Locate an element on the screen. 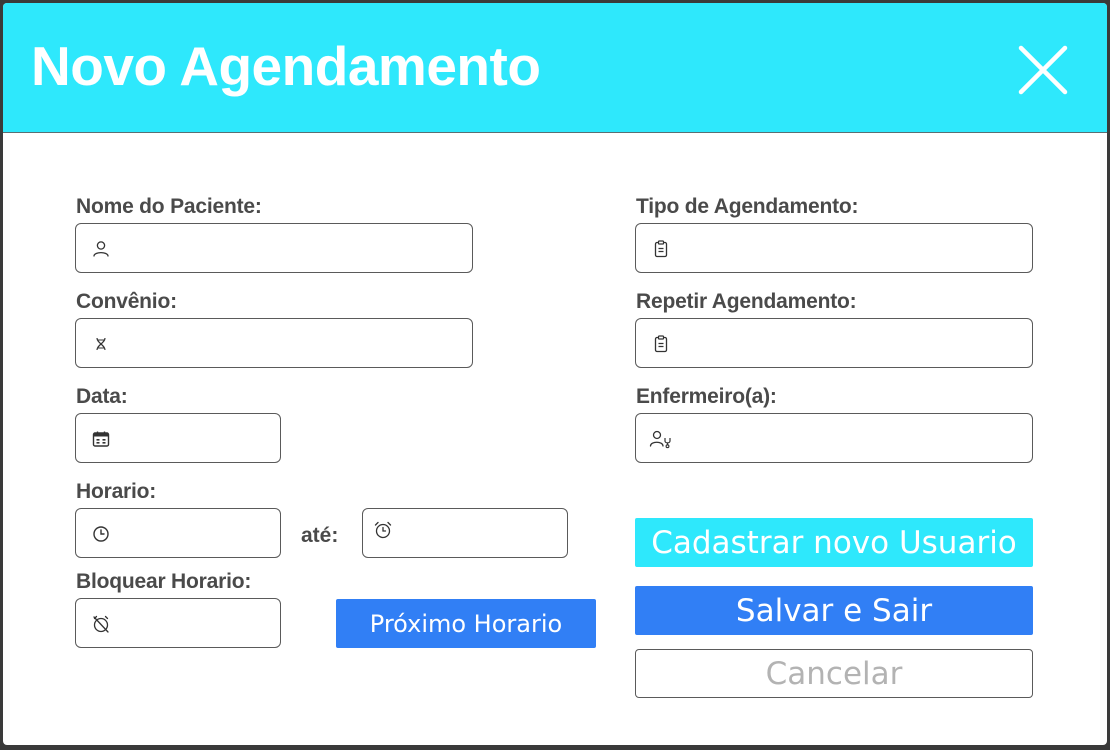 The height and width of the screenshot is (750, 1110). end-time-field is located at coordinates (465, 533).